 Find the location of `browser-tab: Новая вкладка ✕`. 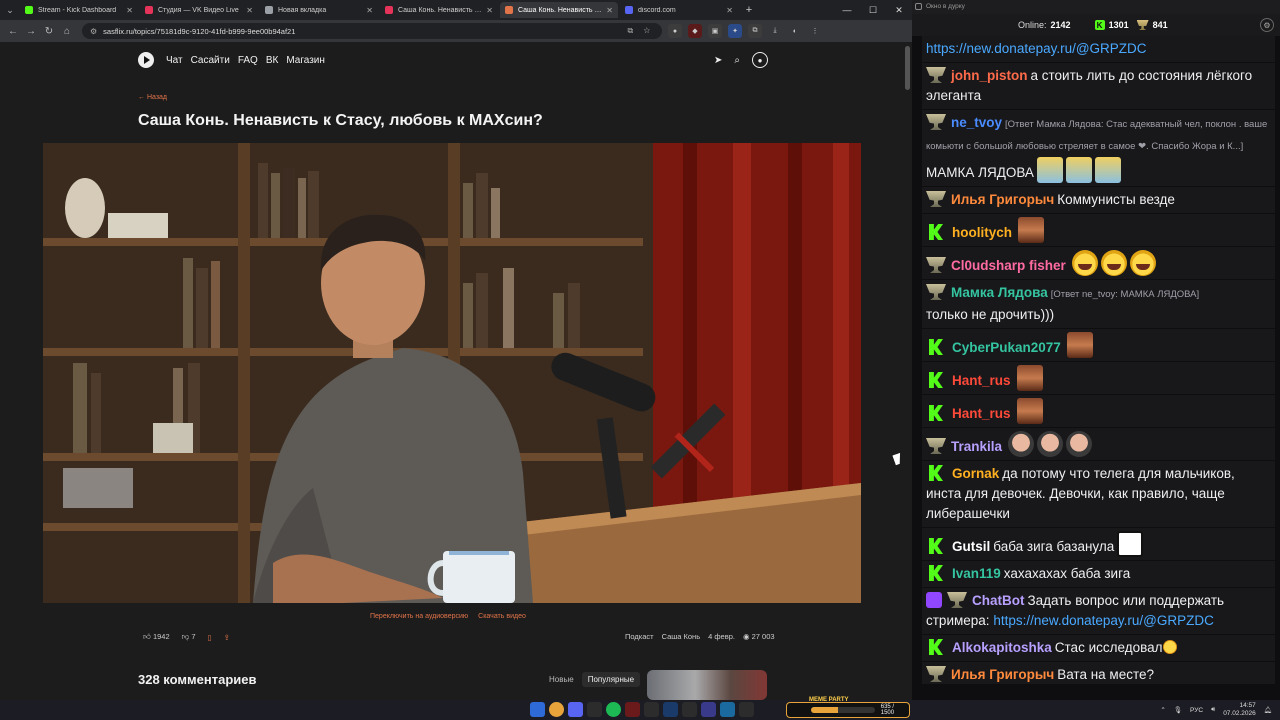

browser-tab: Новая вкладка ✕ is located at coordinates (319, 10).